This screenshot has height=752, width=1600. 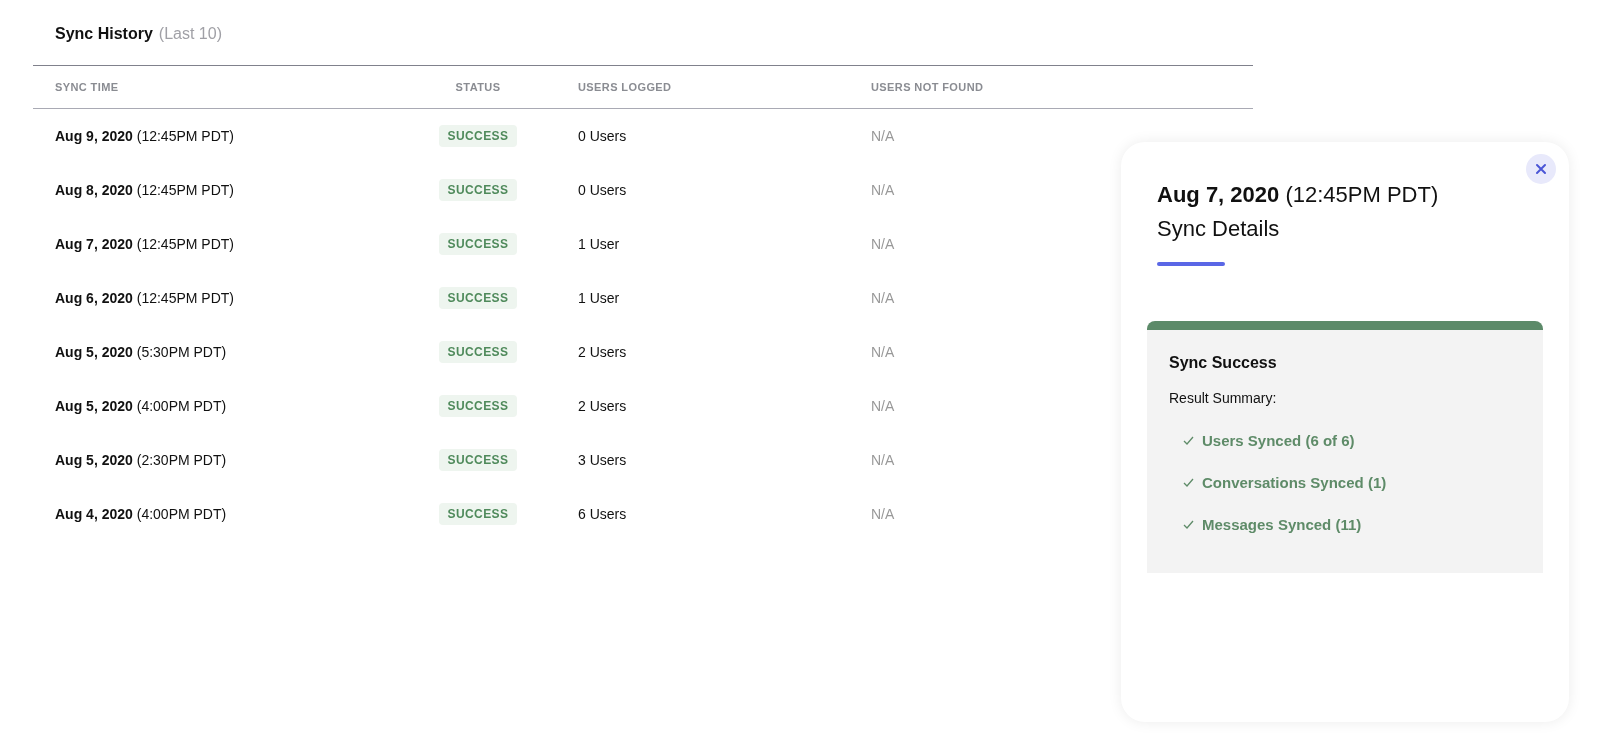 What do you see at coordinates (1298, 195) in the screenshot?
I see `panel-date: Aug 7, 2020 (12:45PM PDT)` at bounding box center [1298, 195].